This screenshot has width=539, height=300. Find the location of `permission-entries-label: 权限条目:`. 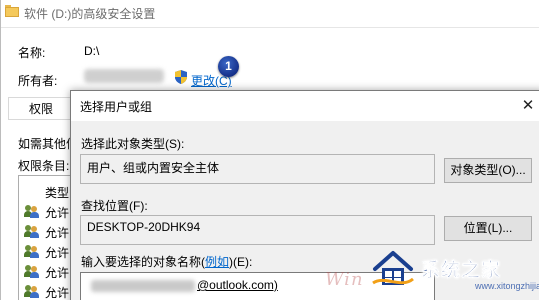

permission-entries-label: 权限条目: is located at coordinates (44, 166).